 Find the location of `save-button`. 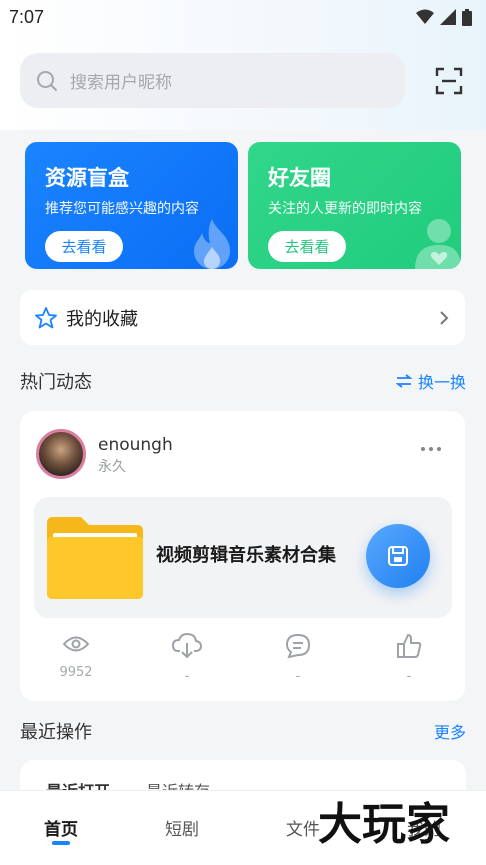

save-button is located at coordinates (398, 556).